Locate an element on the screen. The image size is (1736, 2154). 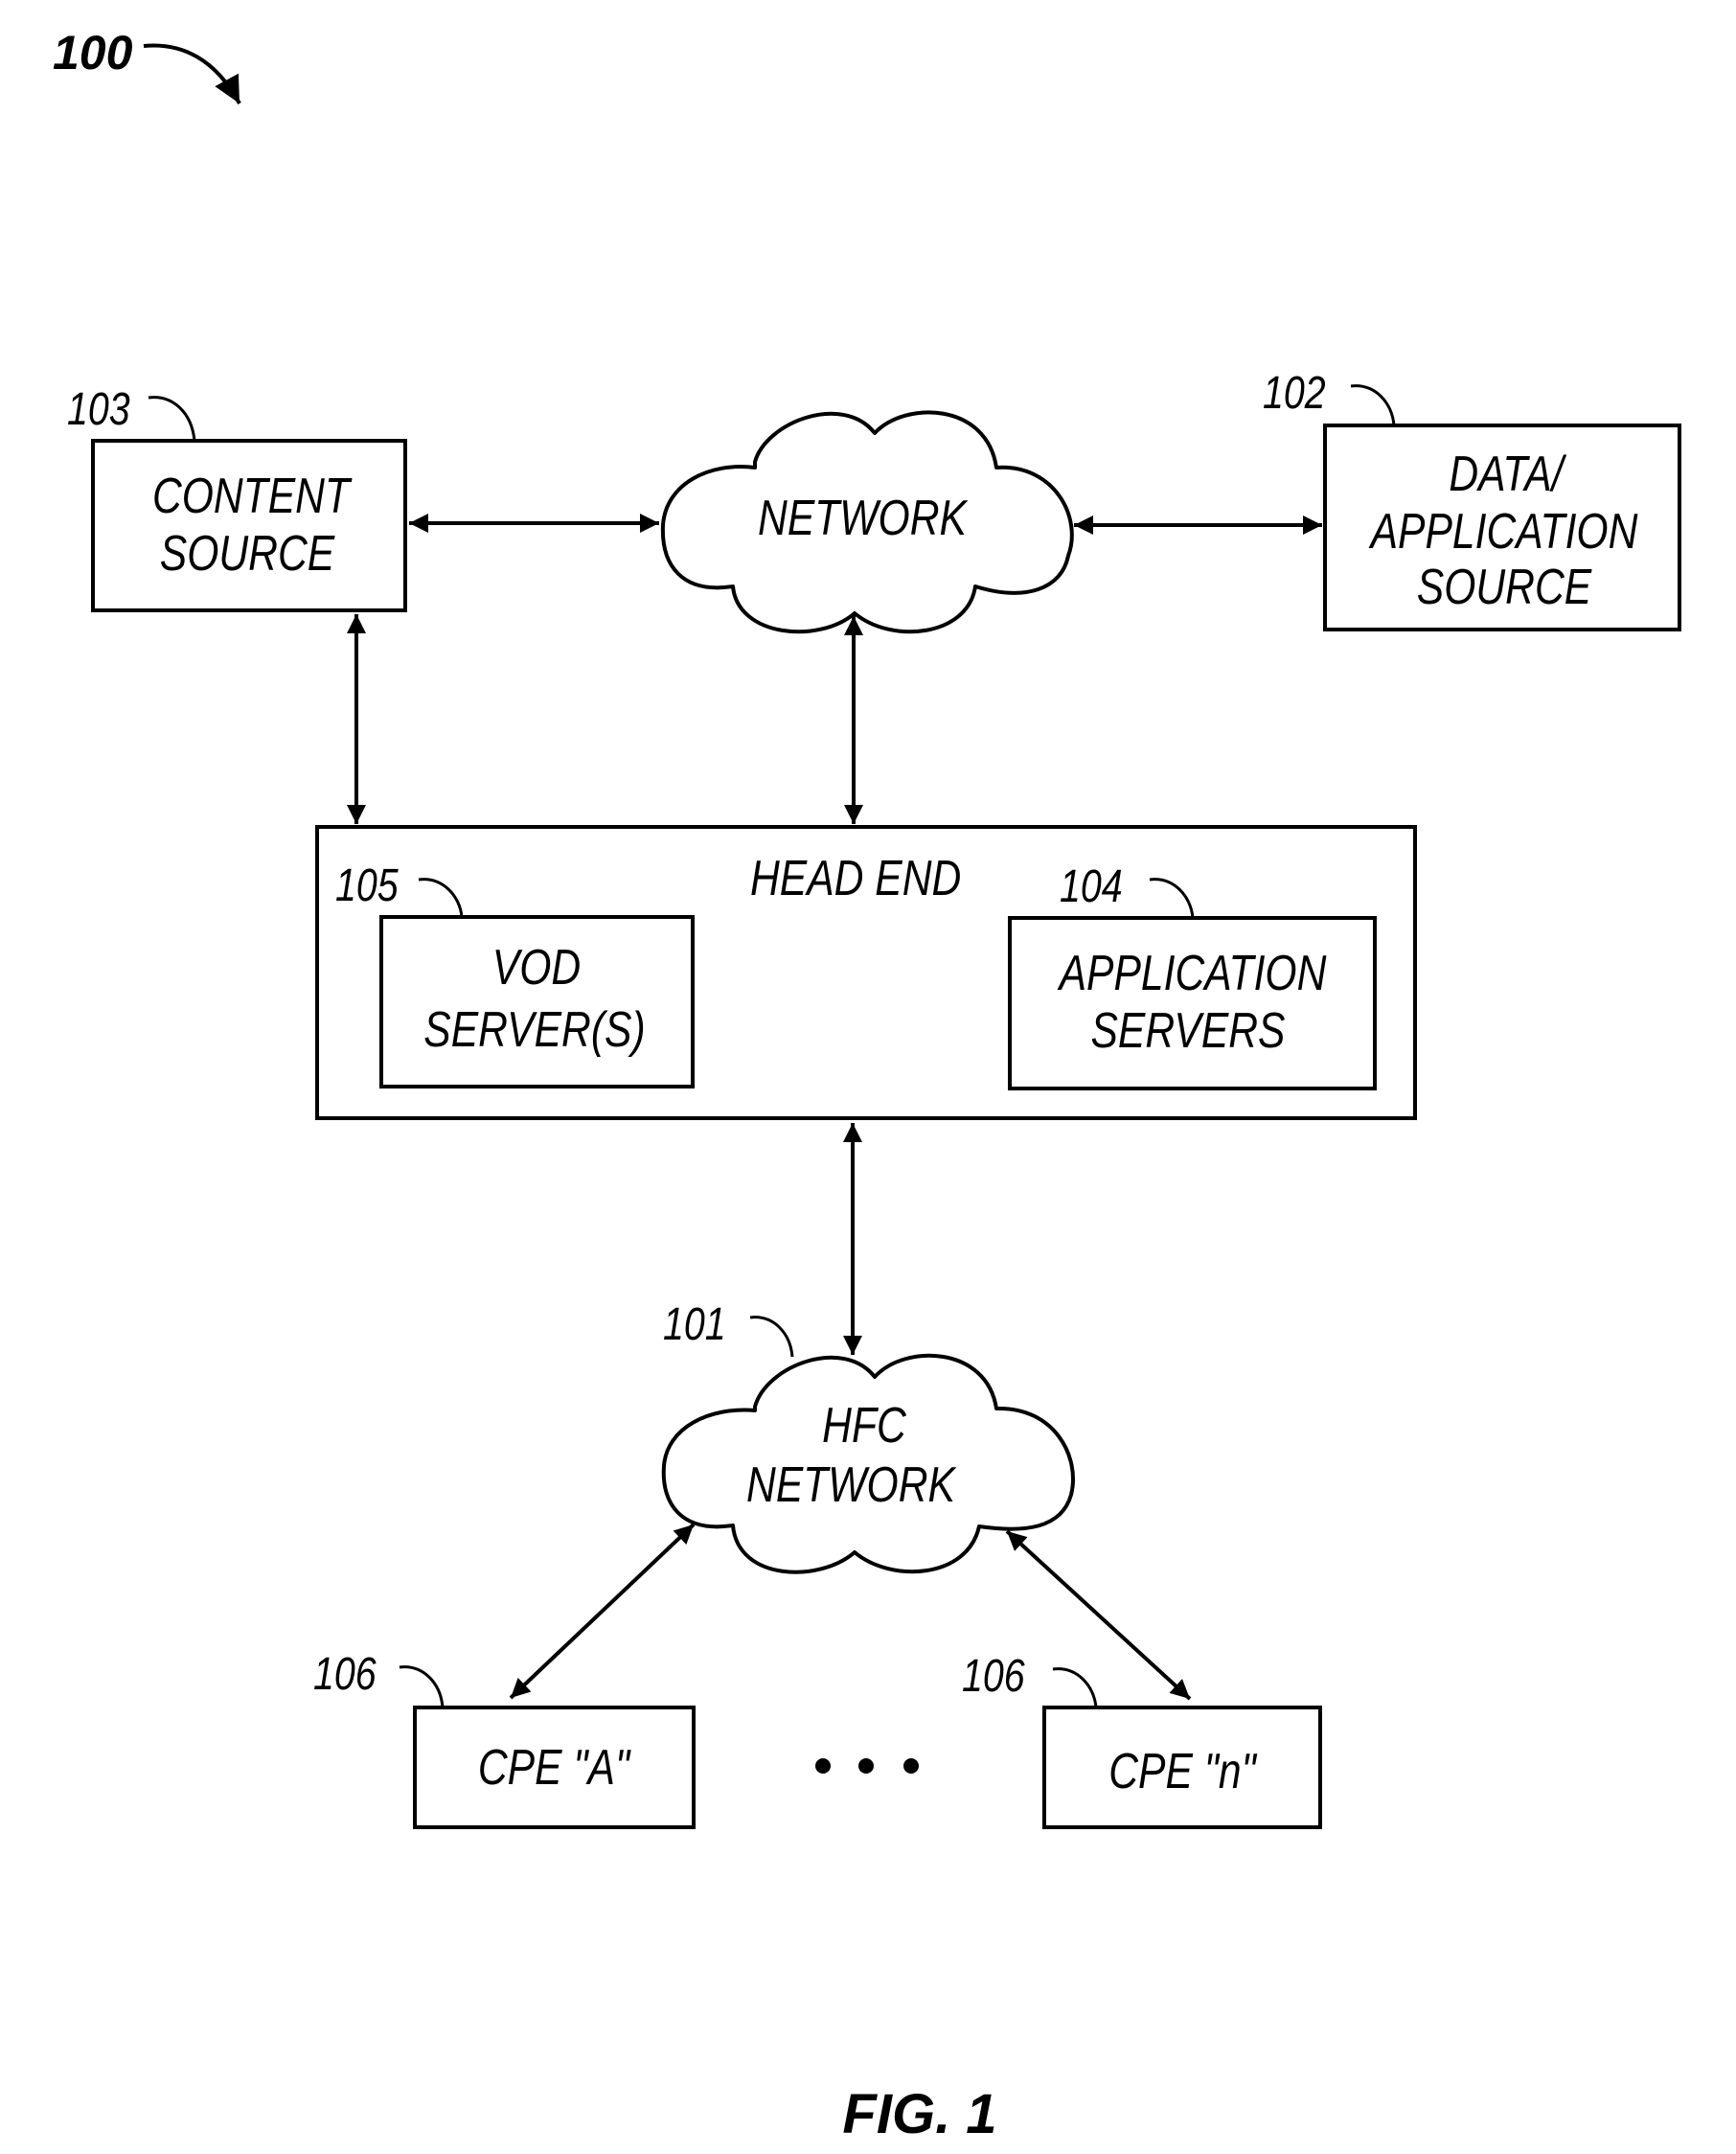
cpe-n-label: CPE "n" is located at coordinates (1183, 1772).